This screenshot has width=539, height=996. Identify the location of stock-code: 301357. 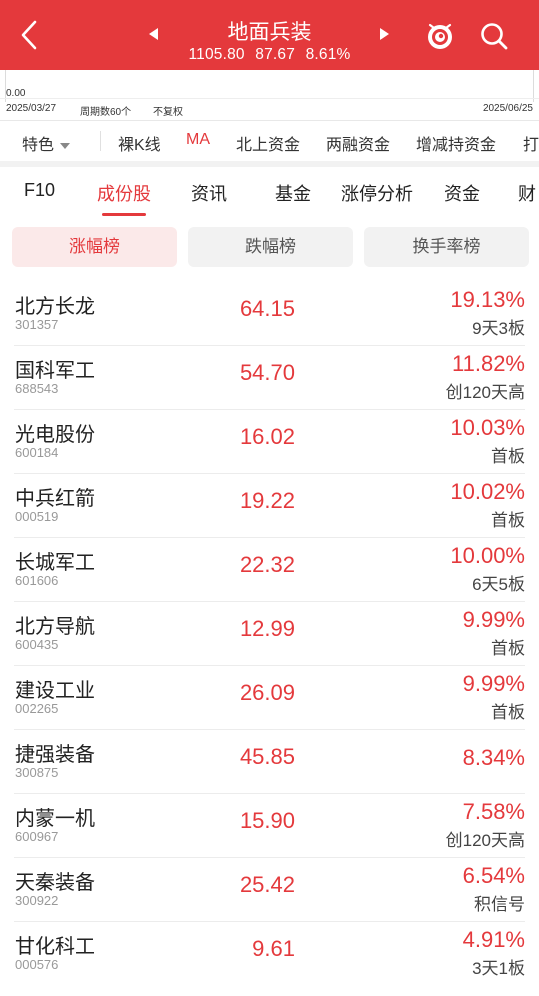
(37, 324).